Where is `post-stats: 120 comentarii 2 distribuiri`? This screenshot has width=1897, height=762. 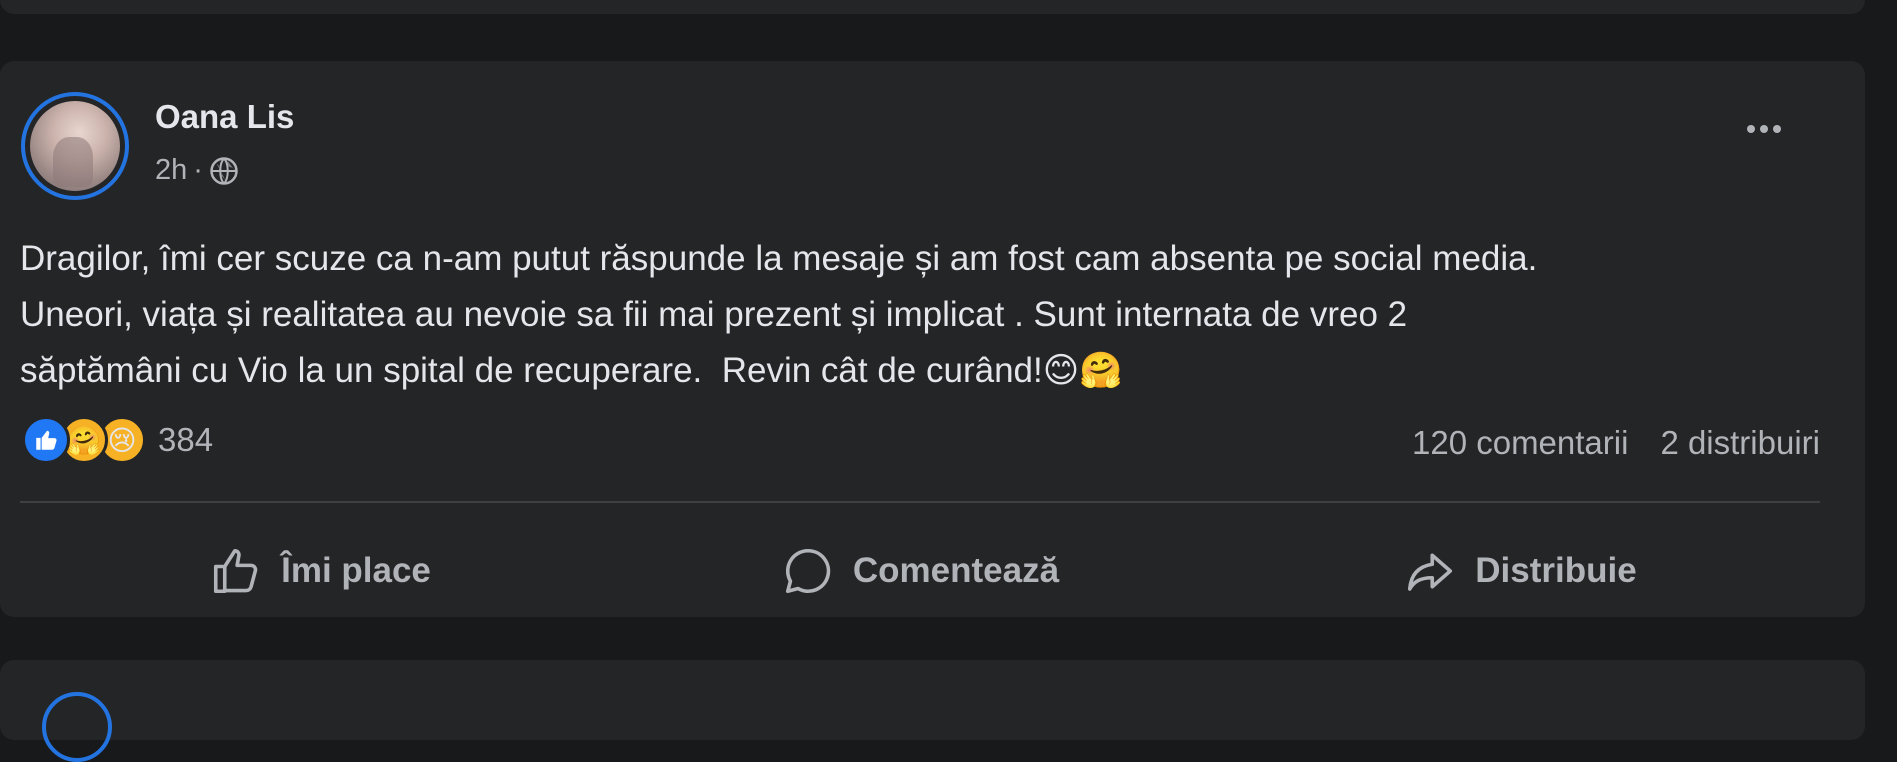 post-stats: 120 comentarii 2 distribuiri is located at coordinates (1616, 443).